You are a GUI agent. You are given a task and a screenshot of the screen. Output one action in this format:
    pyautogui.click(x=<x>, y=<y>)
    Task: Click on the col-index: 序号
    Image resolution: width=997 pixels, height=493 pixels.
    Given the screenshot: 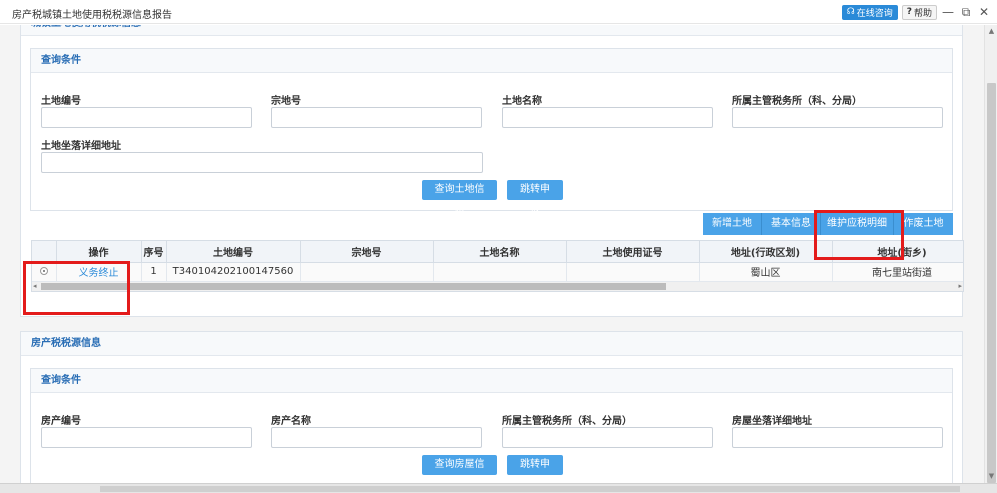 What is the action you would take?
    pyautogui.click(x=154, y=252)
    